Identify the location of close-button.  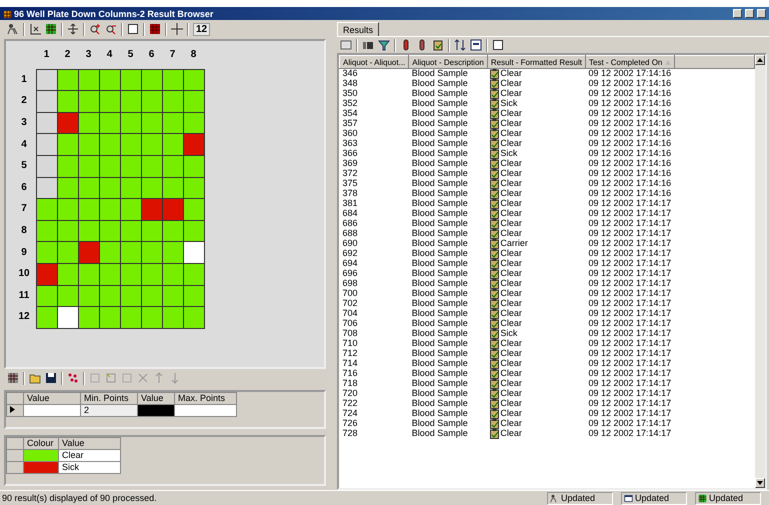
(761, 13).